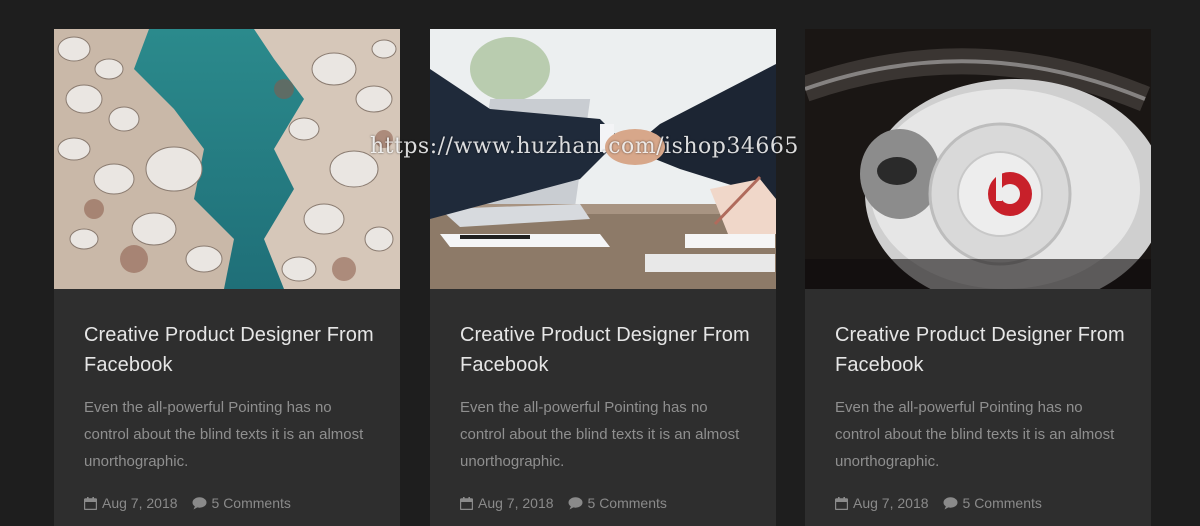 Image resolution: width=1200 pixels, height=526 pixels. I want to click on post-image-headphones, so click(978, 159).